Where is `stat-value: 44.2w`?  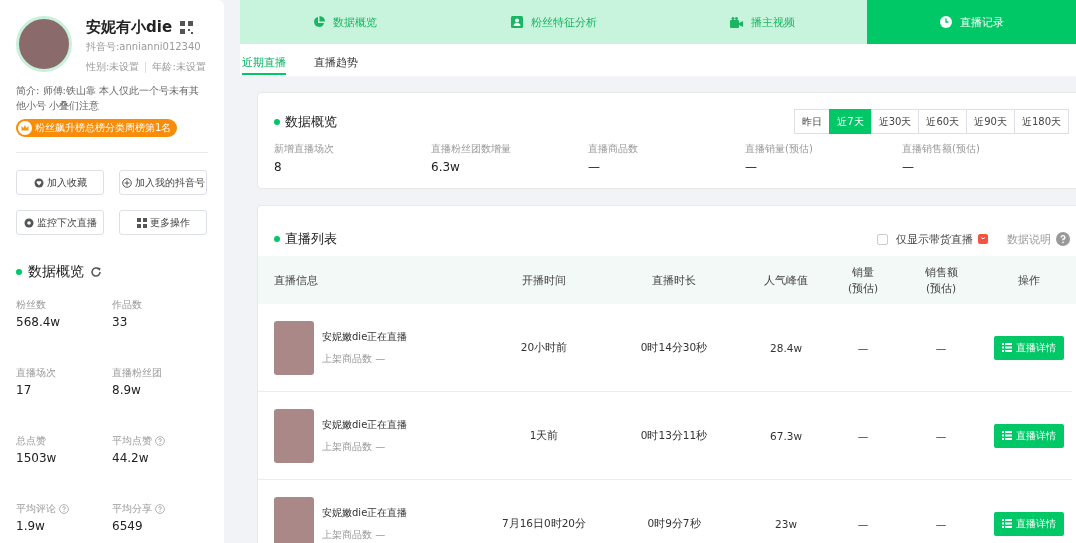 stat-value: 44.2w is located at coordinates (131, 458).